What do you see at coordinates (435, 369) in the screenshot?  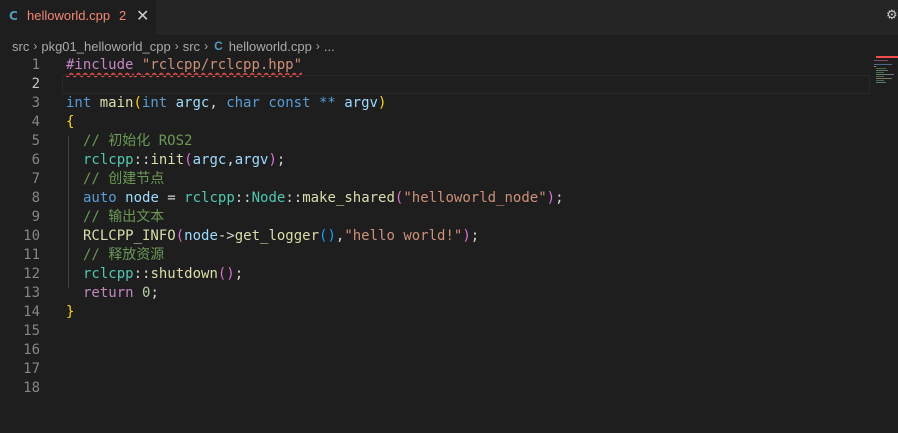 I see `code-line: 17` at bounding box center [435, 369].